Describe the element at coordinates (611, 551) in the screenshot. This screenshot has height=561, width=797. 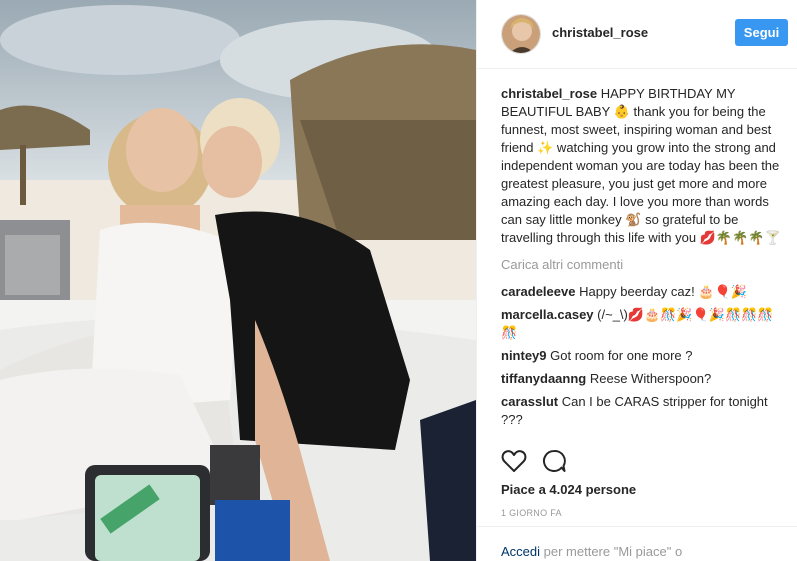
I see `login-prompt-text: per mettere "Mi piace" o` at that location.